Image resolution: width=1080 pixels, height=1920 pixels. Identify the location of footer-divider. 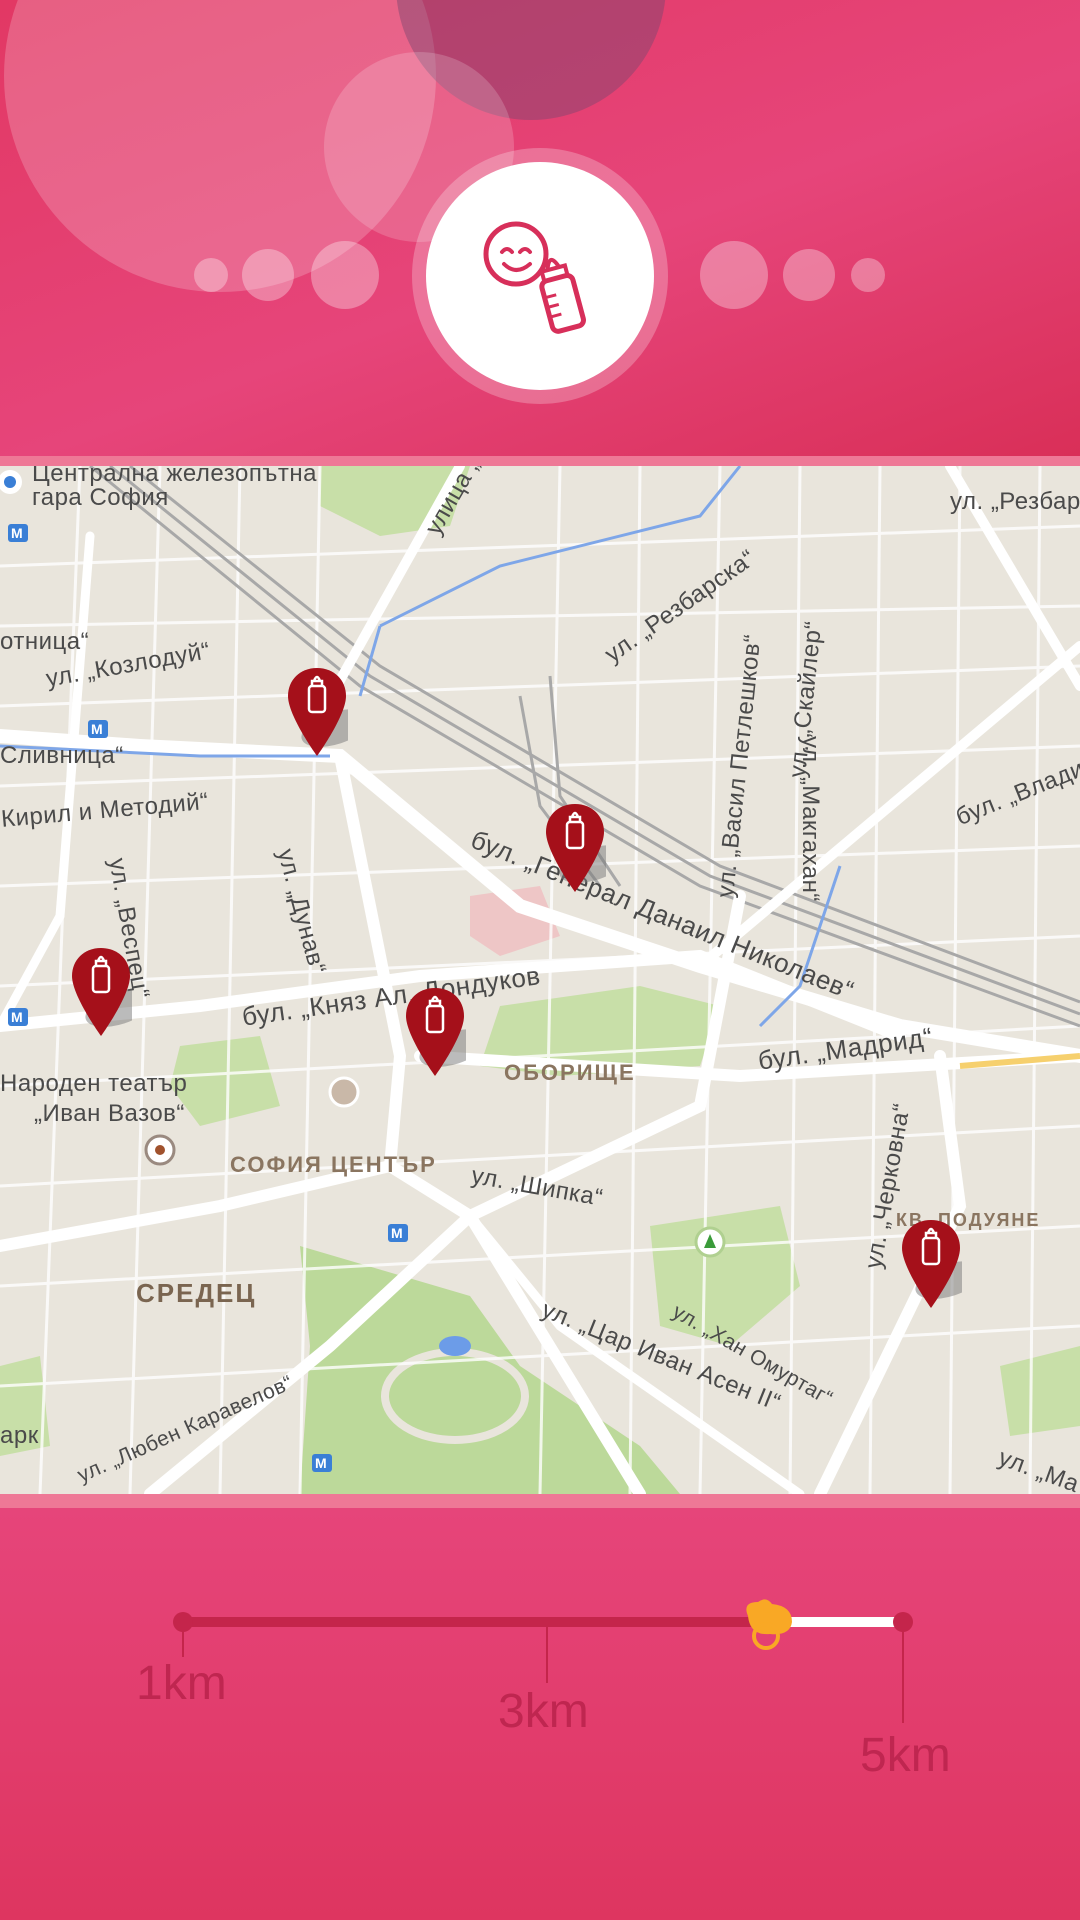
(540, 1501).